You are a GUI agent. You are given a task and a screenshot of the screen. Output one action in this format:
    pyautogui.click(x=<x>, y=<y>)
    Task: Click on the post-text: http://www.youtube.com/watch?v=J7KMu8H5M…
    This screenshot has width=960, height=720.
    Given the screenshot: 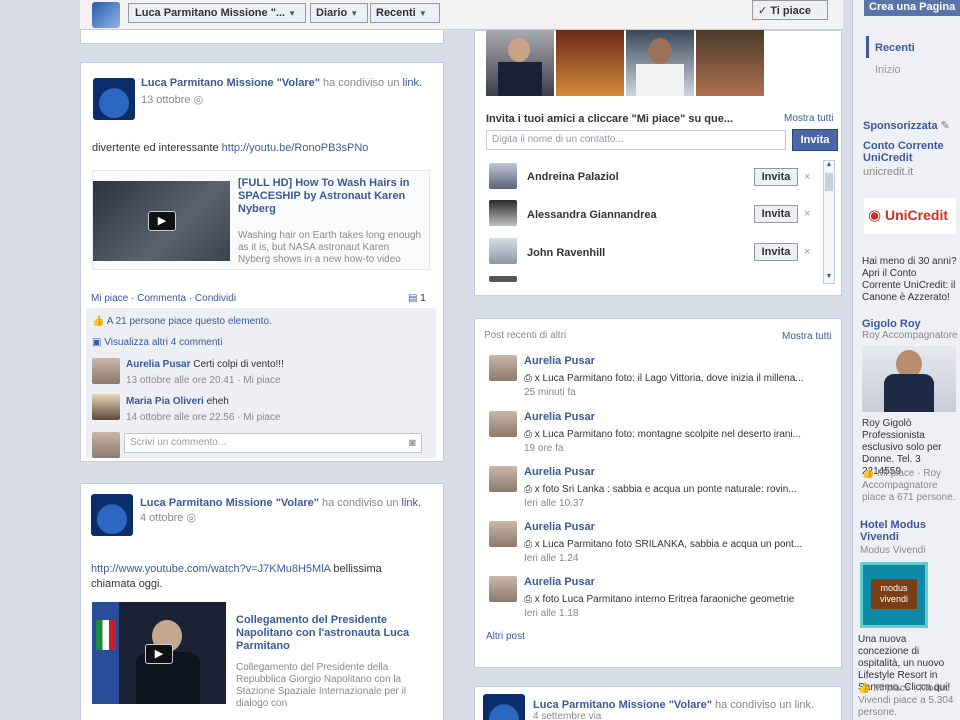 What is the action you would take?
    pyautogui.click(x=251, y=577)
    